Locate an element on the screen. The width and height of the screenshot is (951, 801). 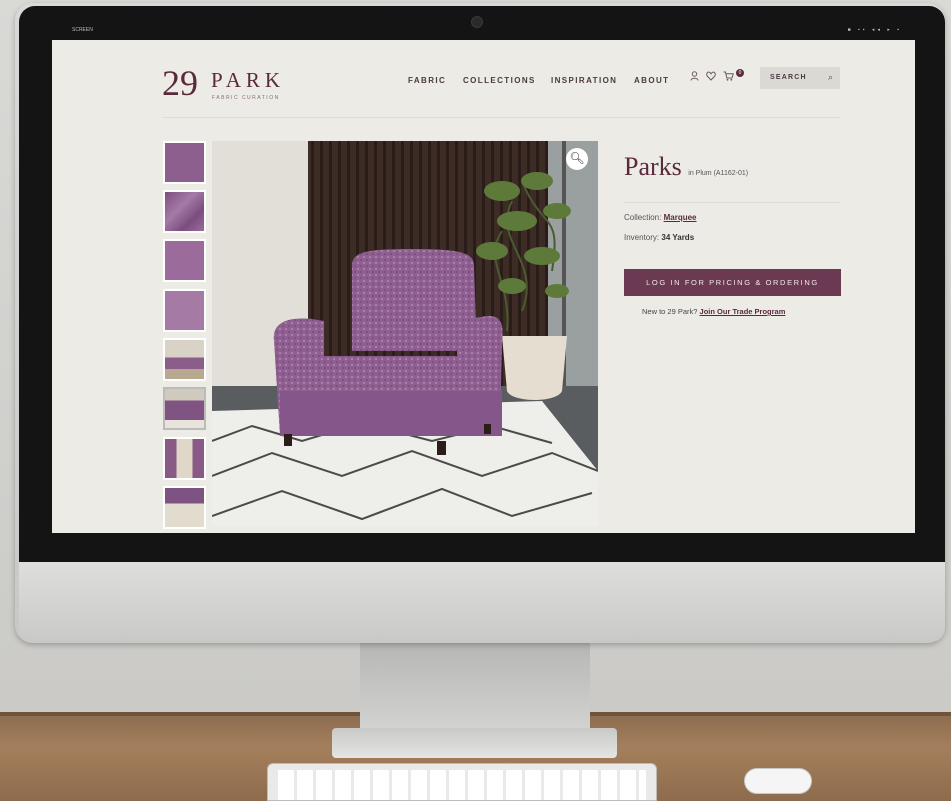
search-icon: ⌕ is located at coordinates (830, 77).